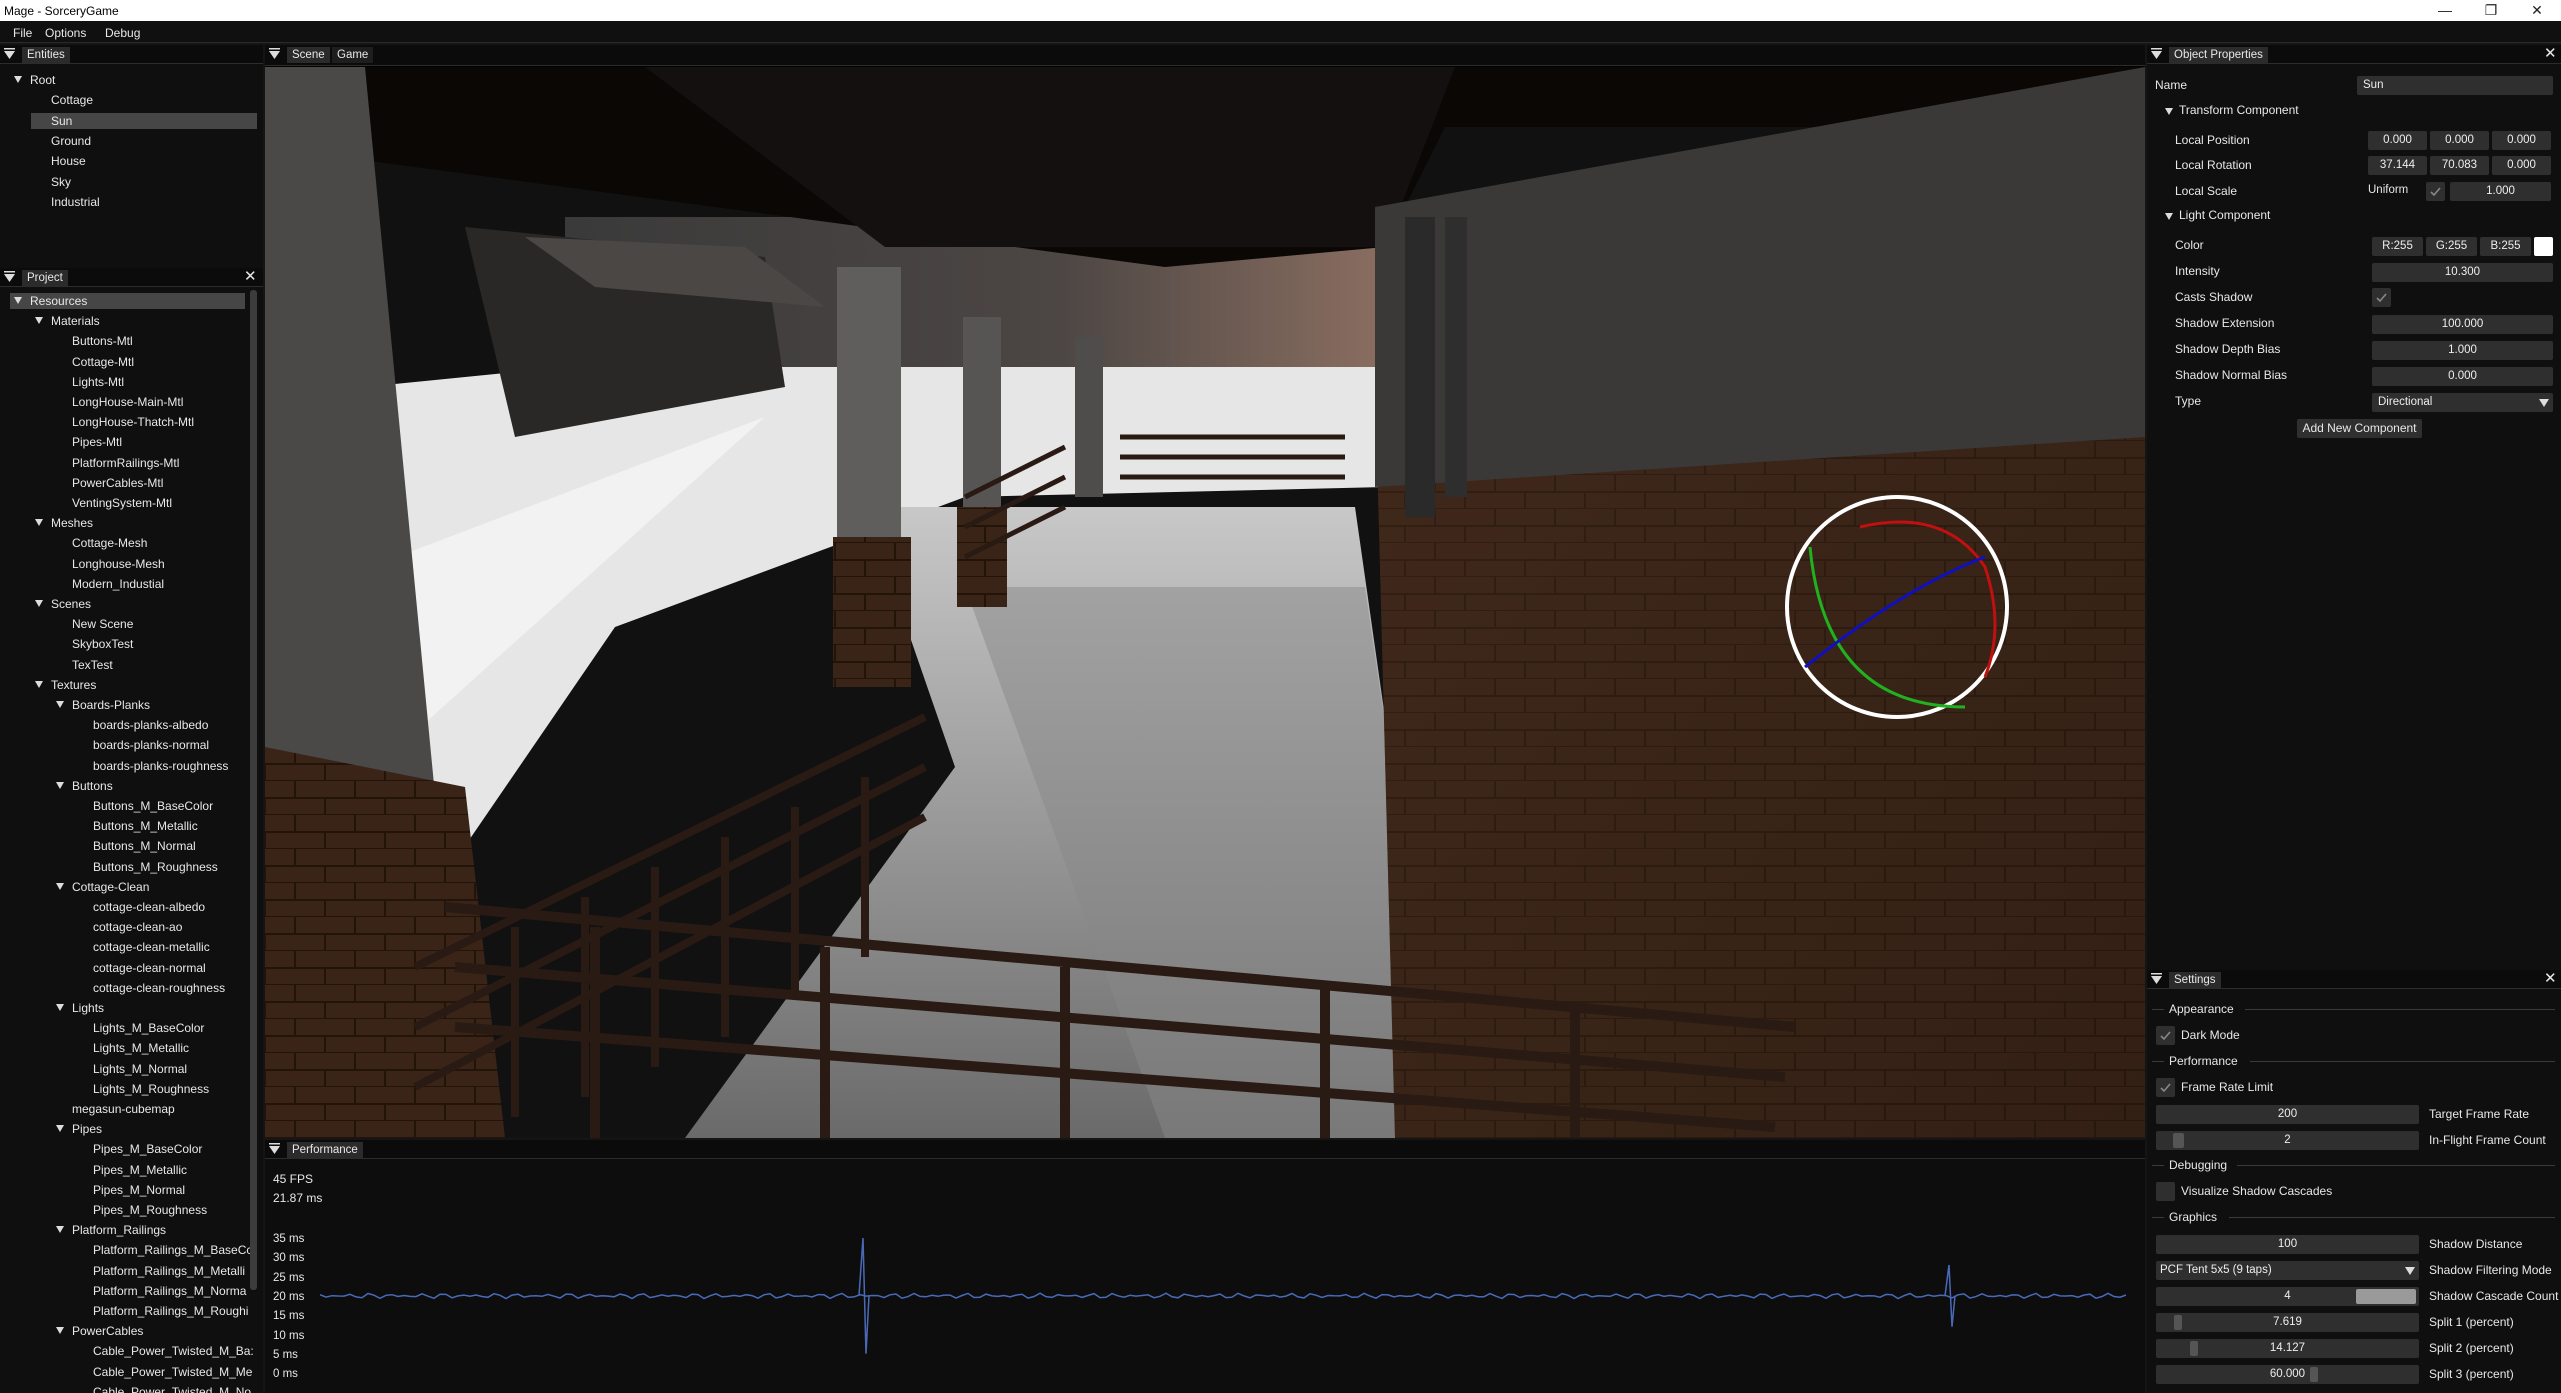 The width and height of the screenshot is (2561, 1393). What do you see at coordinates (143, 745) in the screenshot?
I see `project-item: boards-planks-normal` at bounding box center [143, 745].